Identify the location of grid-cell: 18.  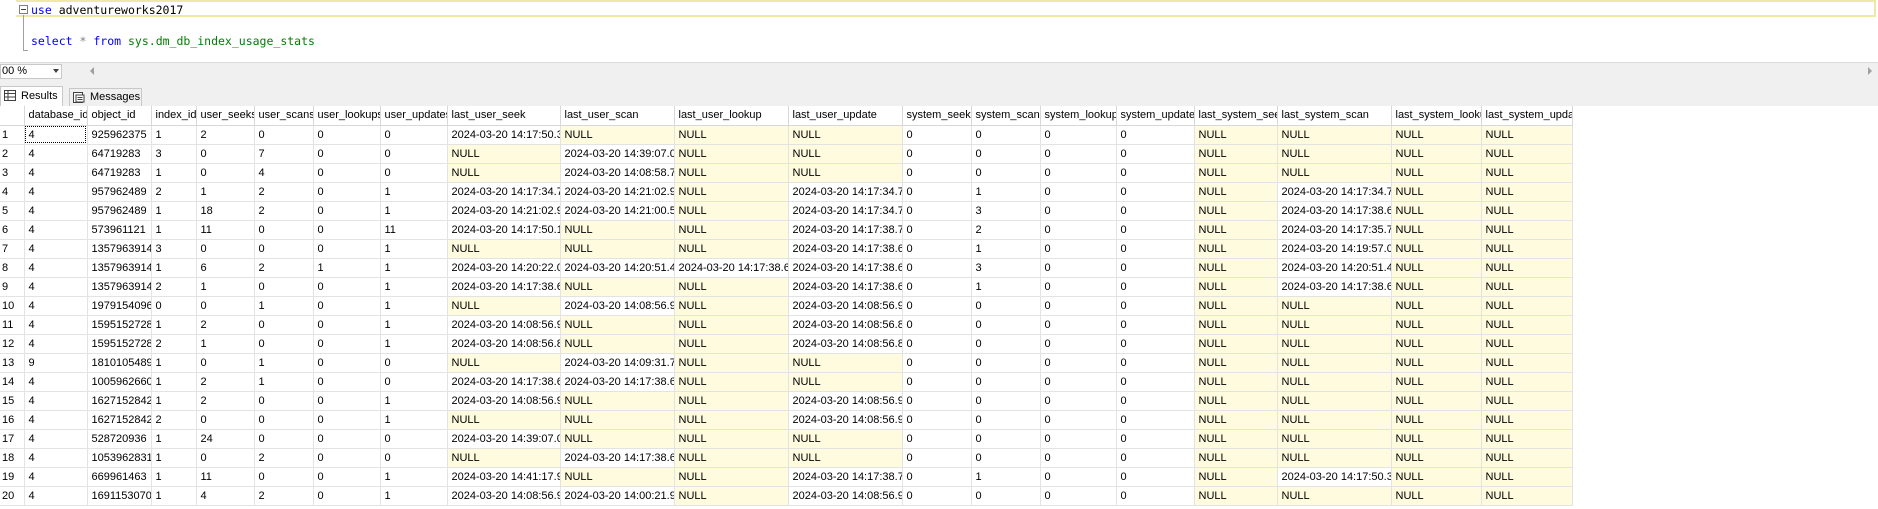
(225, 211).